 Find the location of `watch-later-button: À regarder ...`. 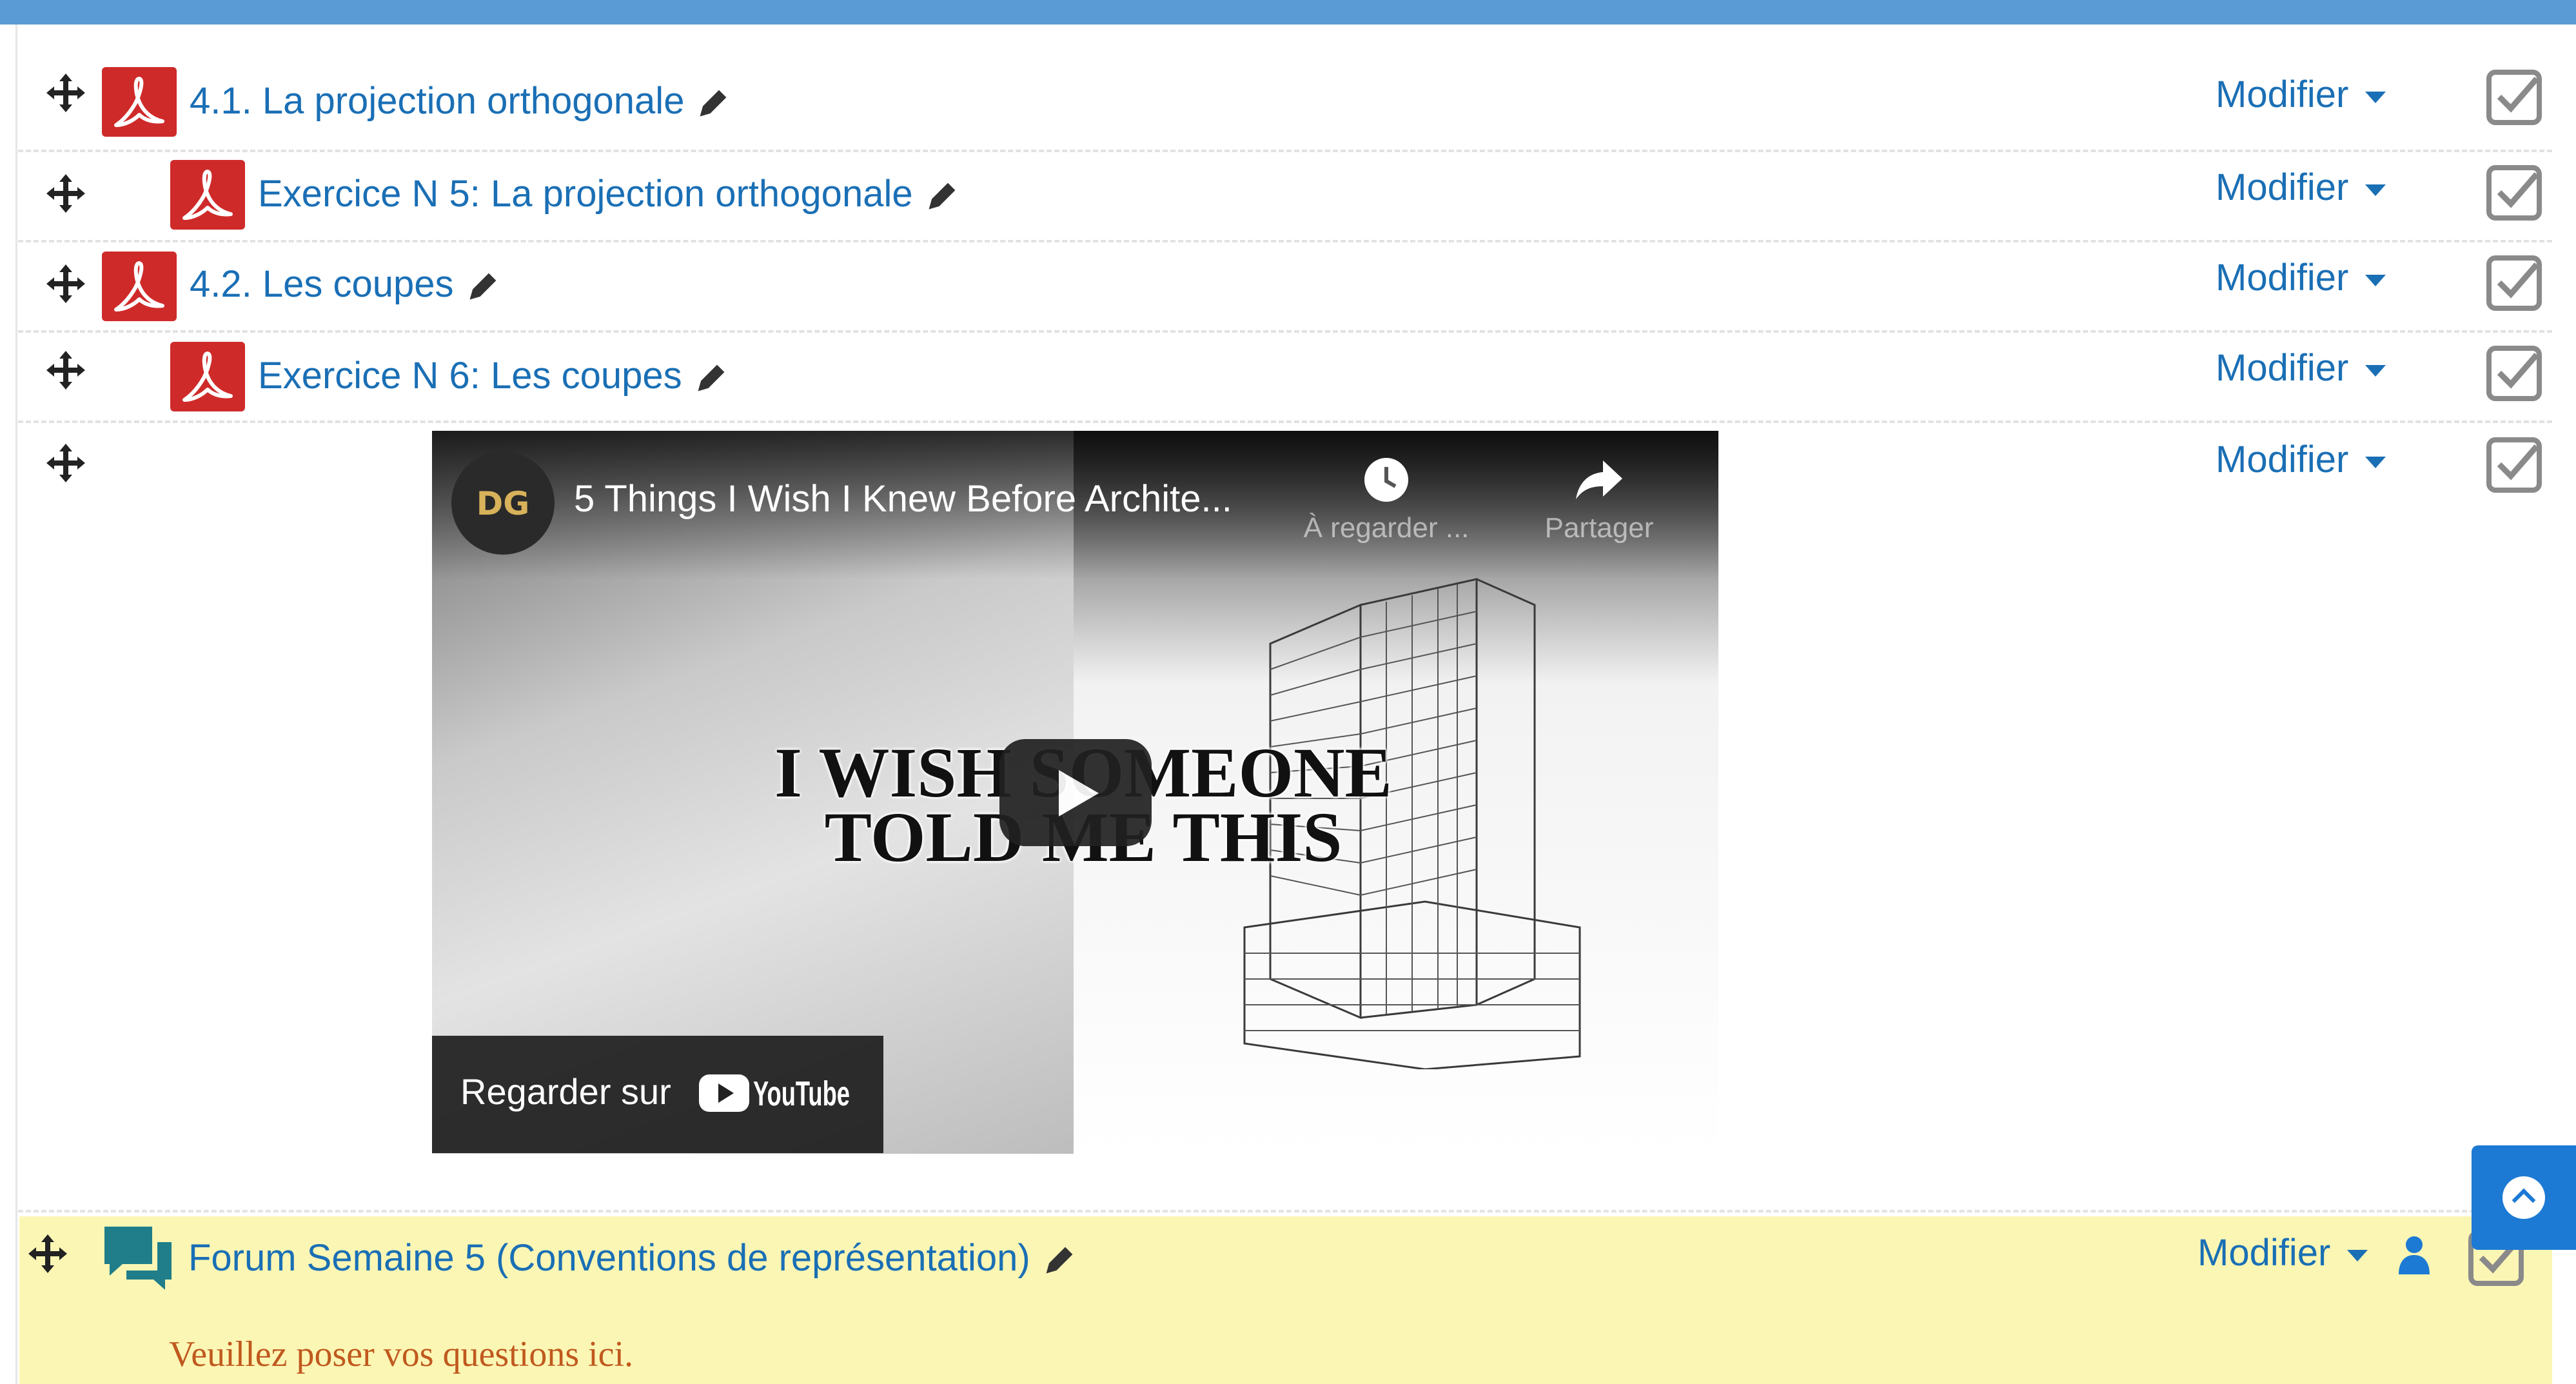

watch-later-button: À regarder ... is located at coordinates (1386, 500).